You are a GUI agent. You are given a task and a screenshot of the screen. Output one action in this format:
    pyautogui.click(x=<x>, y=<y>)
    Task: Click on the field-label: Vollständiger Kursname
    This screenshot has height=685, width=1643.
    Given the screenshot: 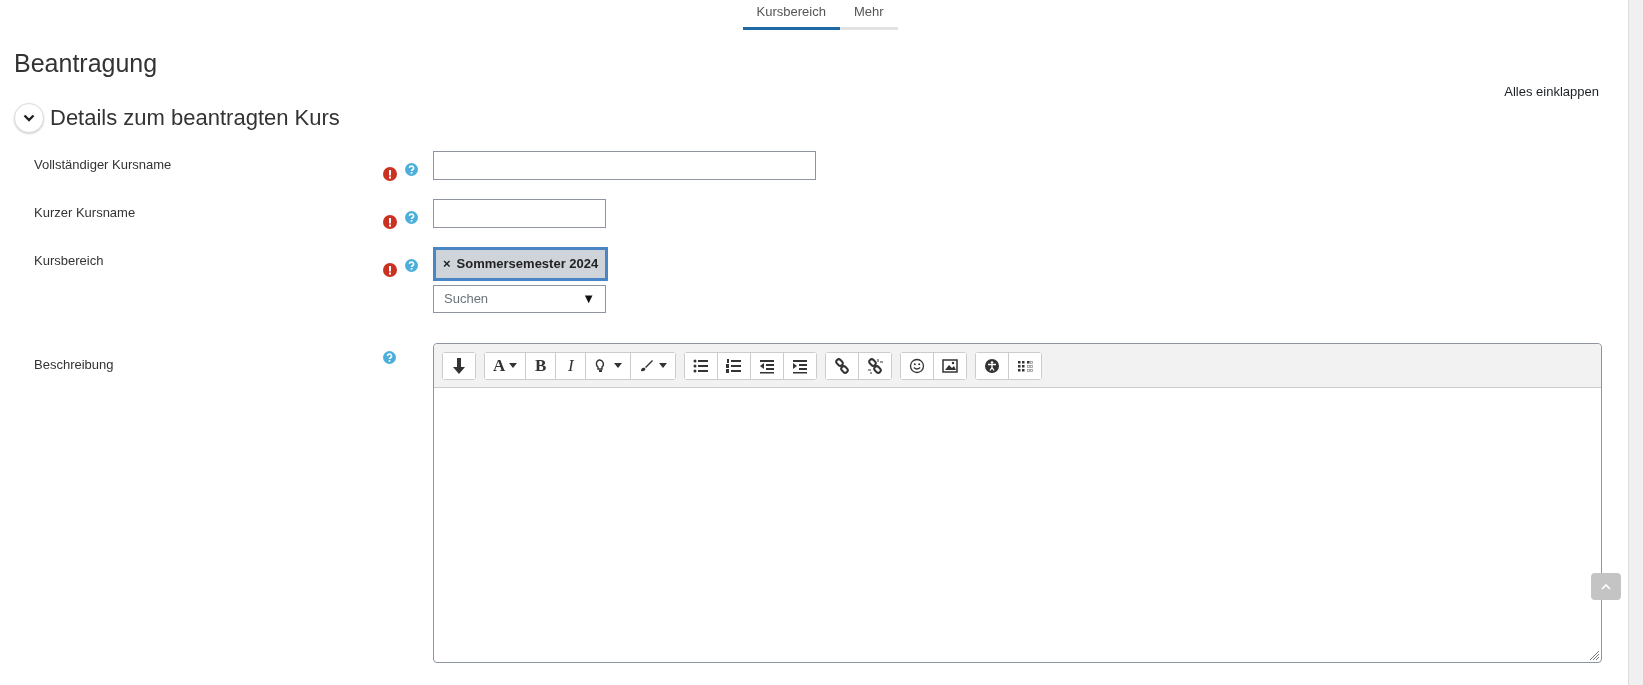 What is the action you would take?
    pyautogui.click(x=103, y=165)
    